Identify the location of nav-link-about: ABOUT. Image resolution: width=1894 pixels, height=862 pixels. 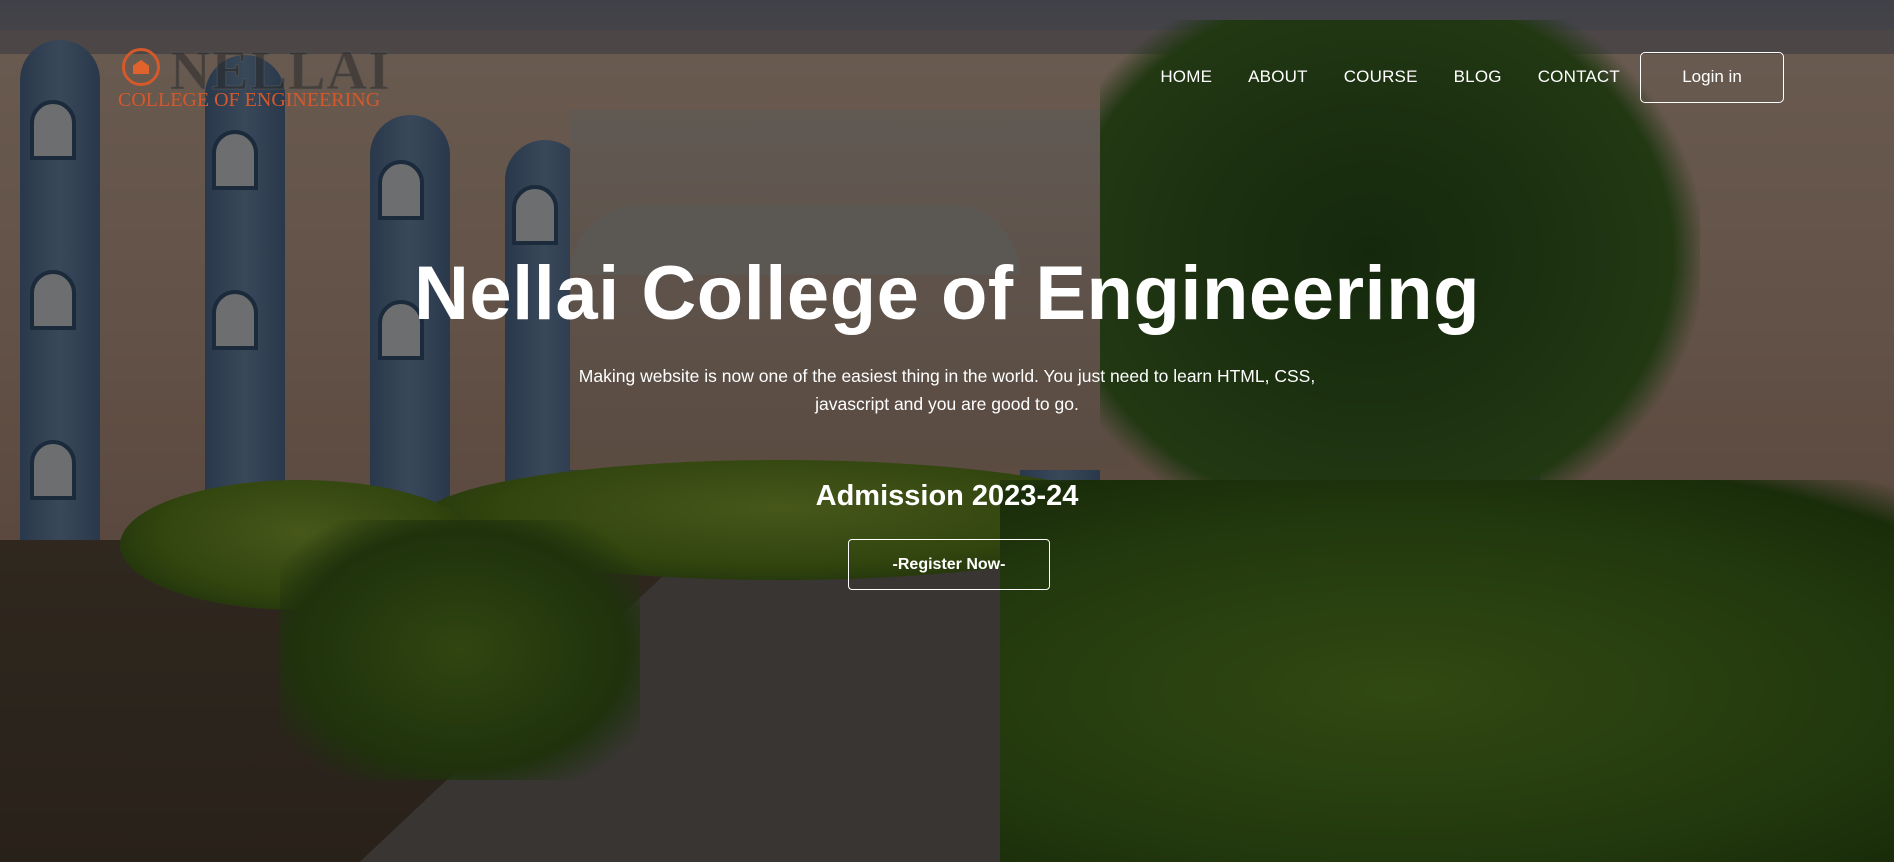
(1278, 77).